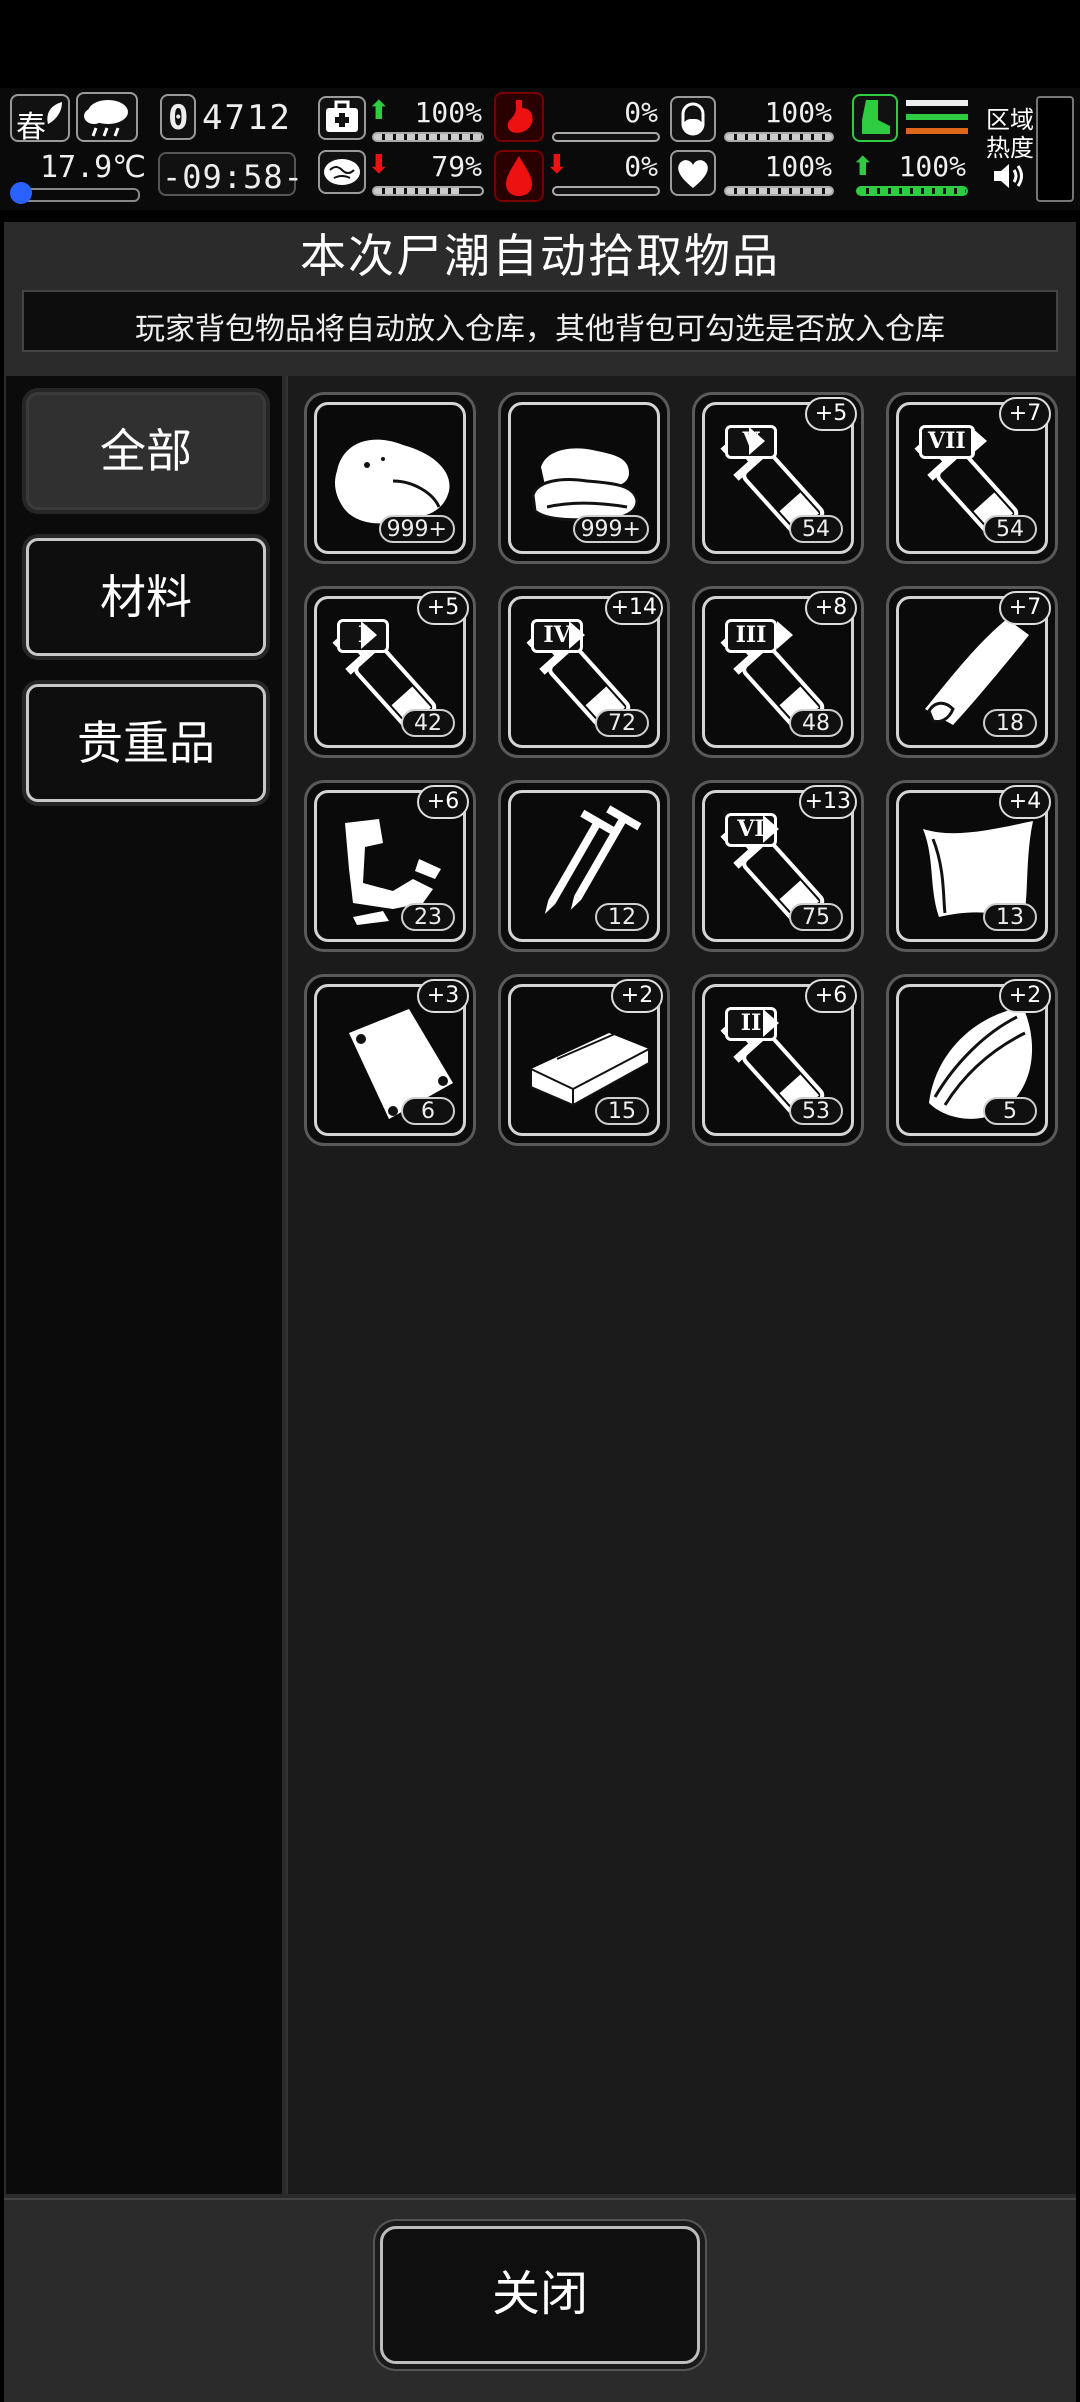 Image resolution: width=1080 pixels, height=2402 pixels. Describe the element at coordinates (233, 177) in the screenshot. I see `clock: -09:58-` at that location.